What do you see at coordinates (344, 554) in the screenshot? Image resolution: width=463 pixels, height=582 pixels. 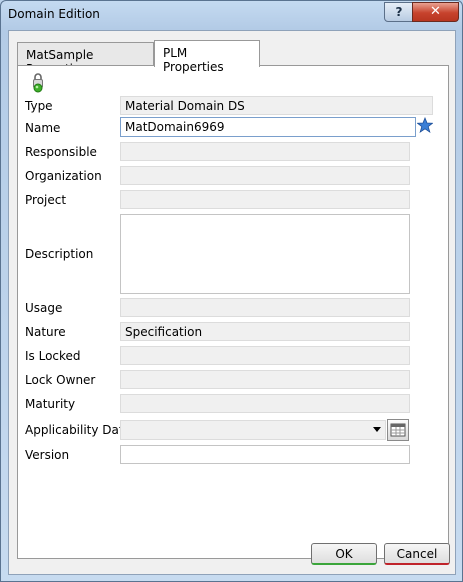 I see `ok-button: OK` at bounding box center [344, 554].